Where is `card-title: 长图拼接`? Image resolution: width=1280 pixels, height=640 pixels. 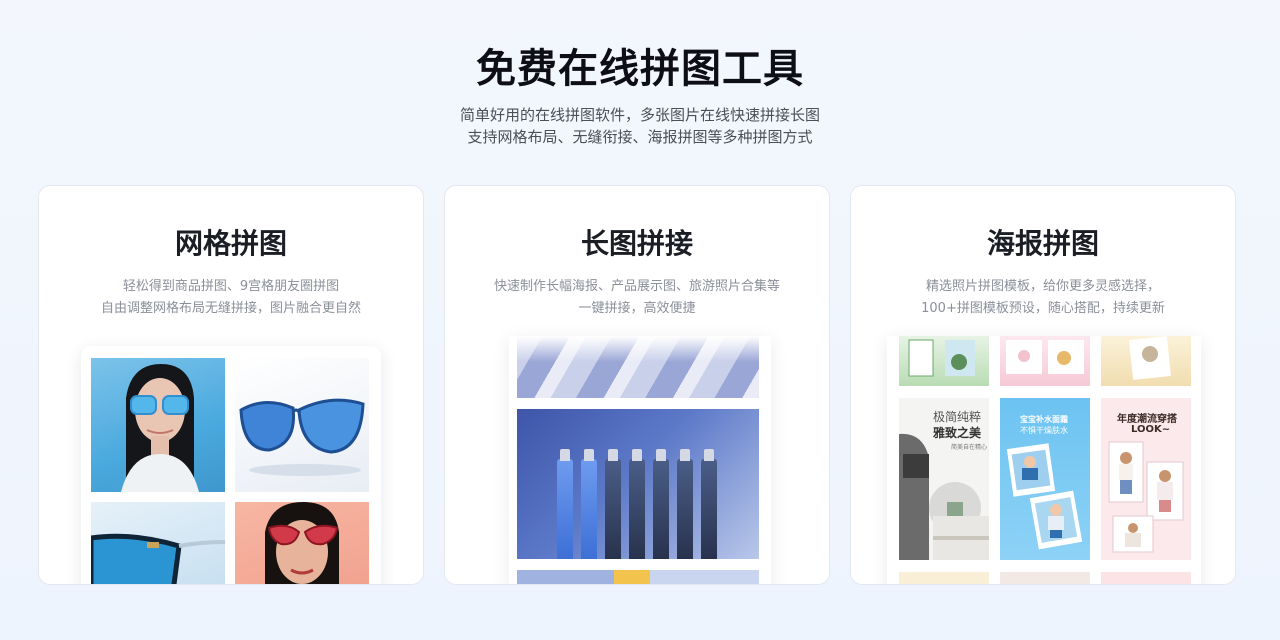
card-title: 长图拼接 is located at coordinates (636, 243).